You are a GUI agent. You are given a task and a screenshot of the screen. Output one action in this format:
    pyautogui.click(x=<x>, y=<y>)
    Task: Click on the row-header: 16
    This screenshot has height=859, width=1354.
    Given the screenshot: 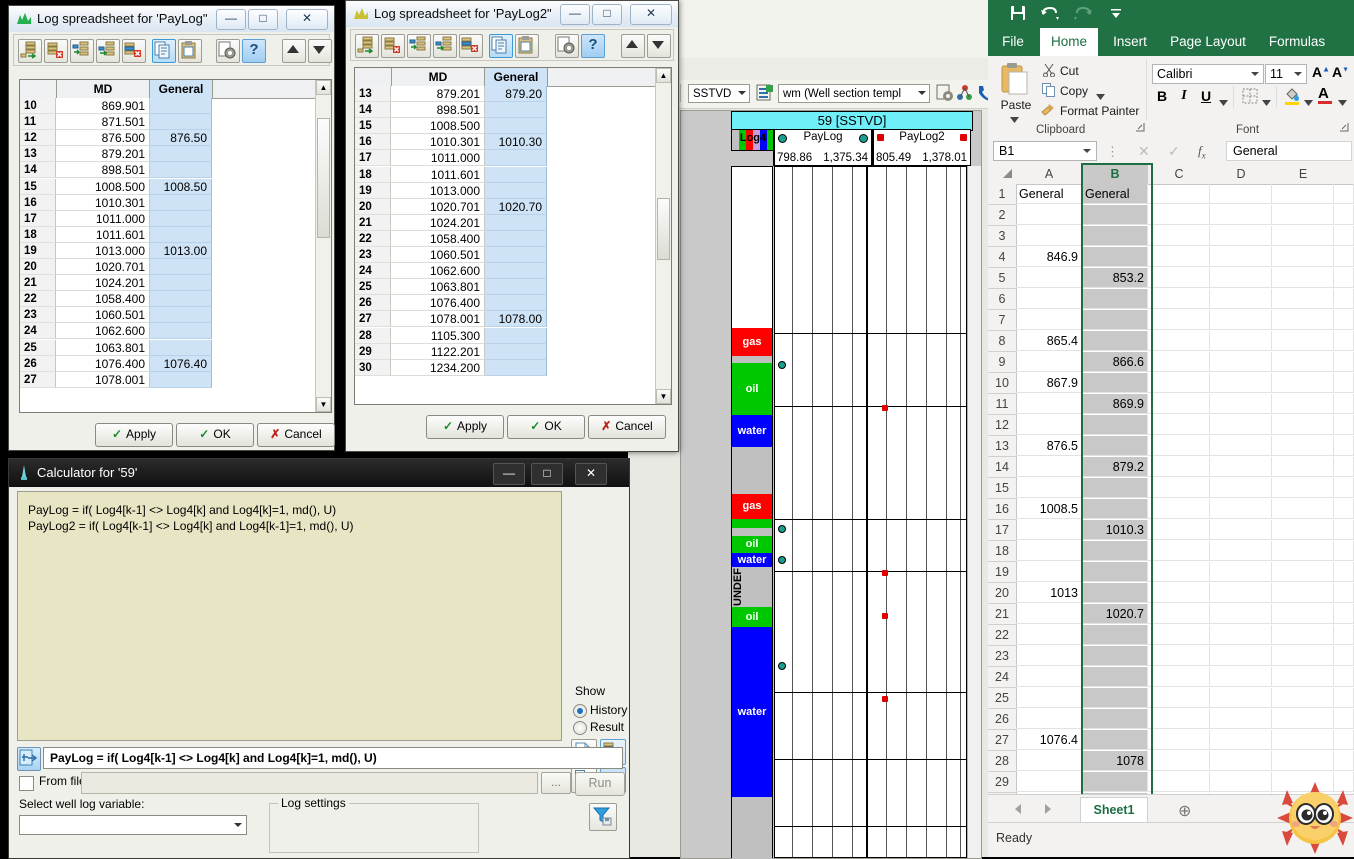 What is the action you would take?
    pyautogui.click(x=1002, y=509)
    